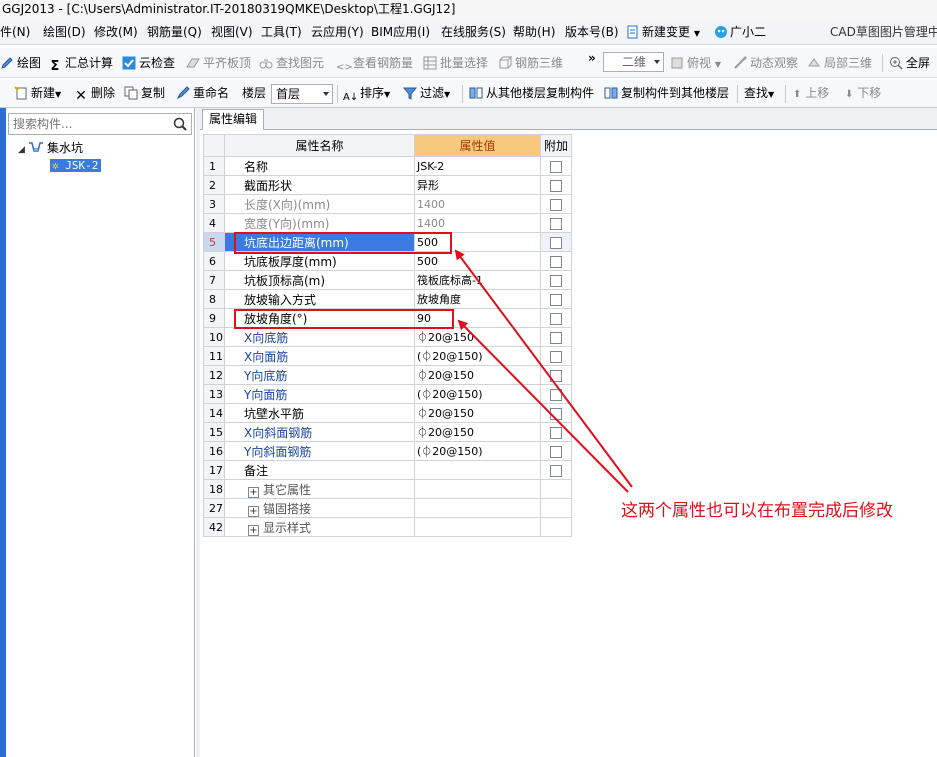  What do you see at coordinates (319, 375) in the screenshot?
I see `property-name-cell: Y向底筋` at bounding box center [319, 375].